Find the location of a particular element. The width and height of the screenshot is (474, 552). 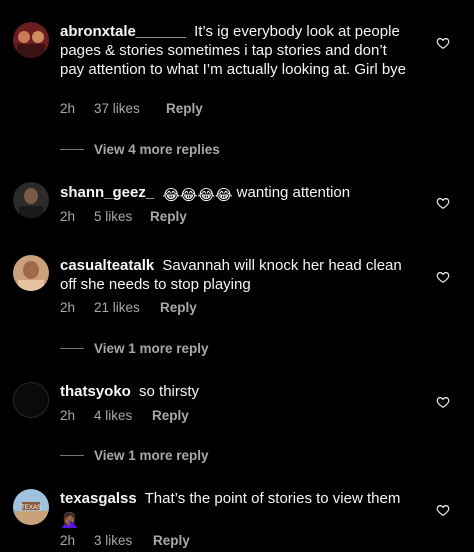

comment-meta: 2h 37 likes Reply is located at coordinates (131, 108).